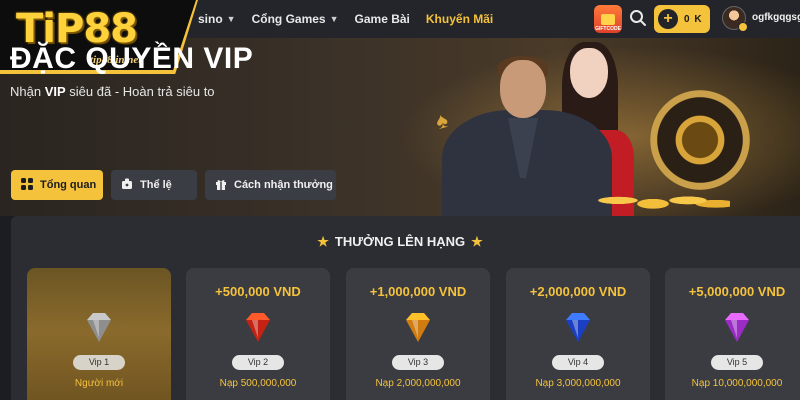  Describe the element at coordinates (140, 91) in the screenshot. I see `subtitle-rest: siêu đã - Hoàn trả siêu to` at that location.